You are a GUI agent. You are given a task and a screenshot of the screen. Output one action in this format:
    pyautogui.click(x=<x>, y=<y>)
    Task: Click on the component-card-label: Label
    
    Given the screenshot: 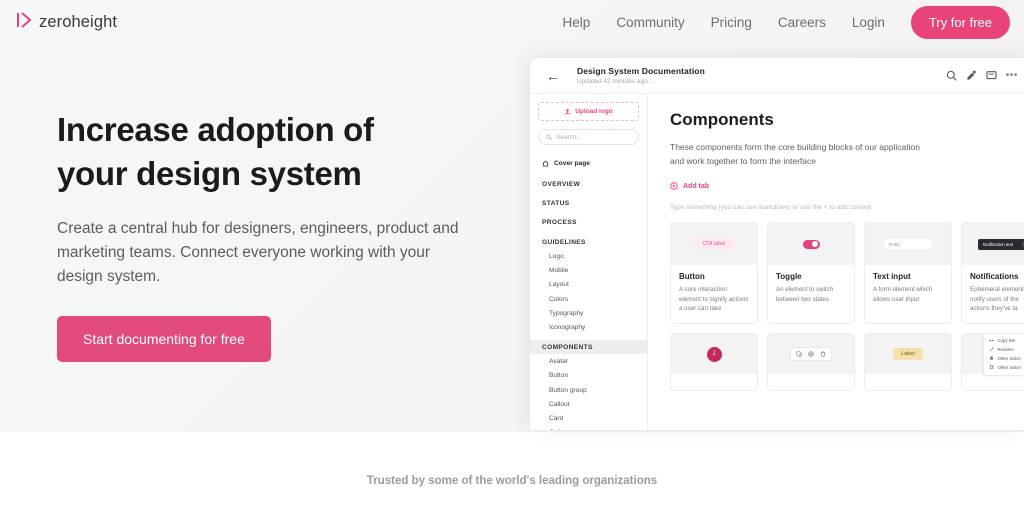 What is the action you would take?
    pyautogui.click(x=908, y=362)
    